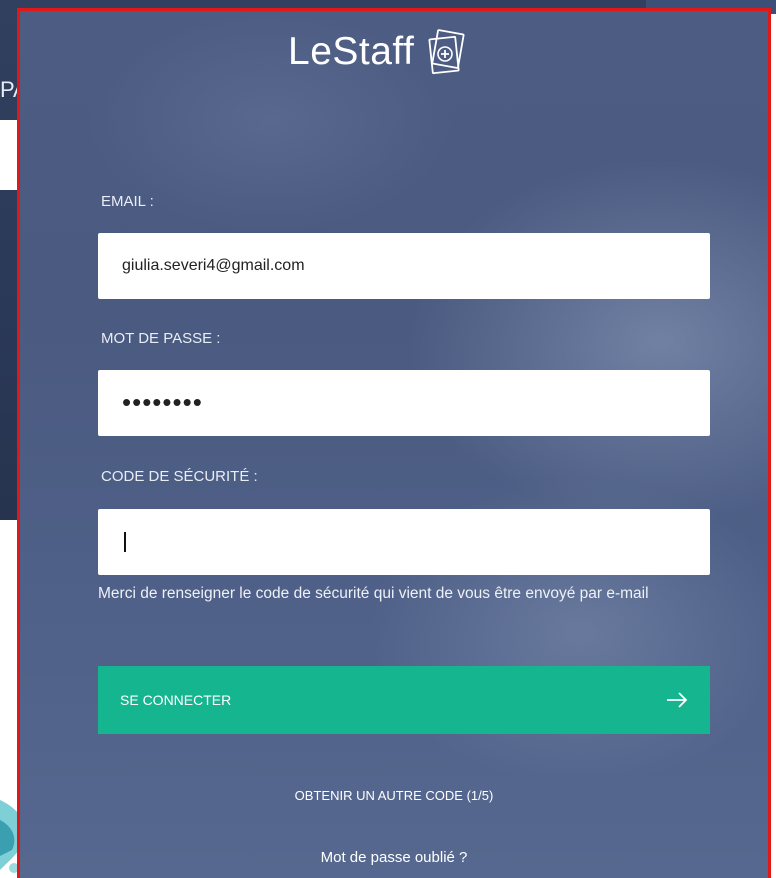 This screenshot has height=878, width=776. I want to click on password-field: ••••••••, so click(404, 403).